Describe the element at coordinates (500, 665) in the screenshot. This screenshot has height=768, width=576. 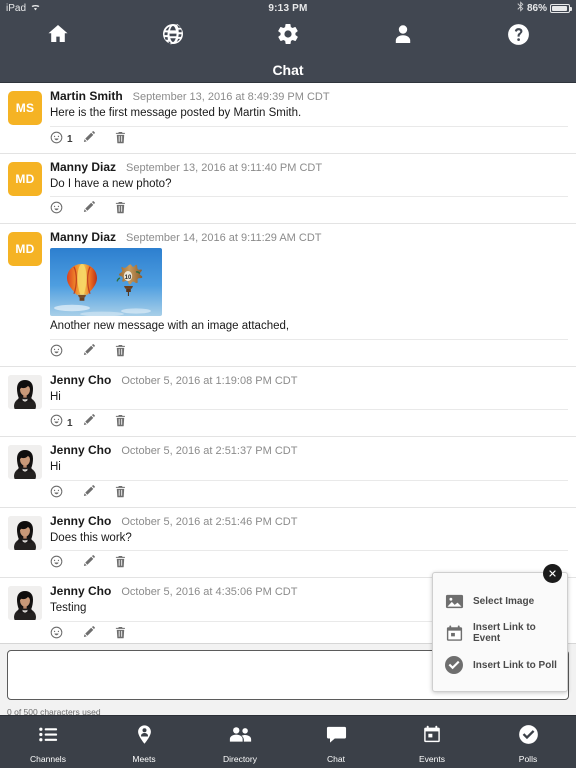
I see `popup-item-insert-poll: Insert Link to Poll` at that location.